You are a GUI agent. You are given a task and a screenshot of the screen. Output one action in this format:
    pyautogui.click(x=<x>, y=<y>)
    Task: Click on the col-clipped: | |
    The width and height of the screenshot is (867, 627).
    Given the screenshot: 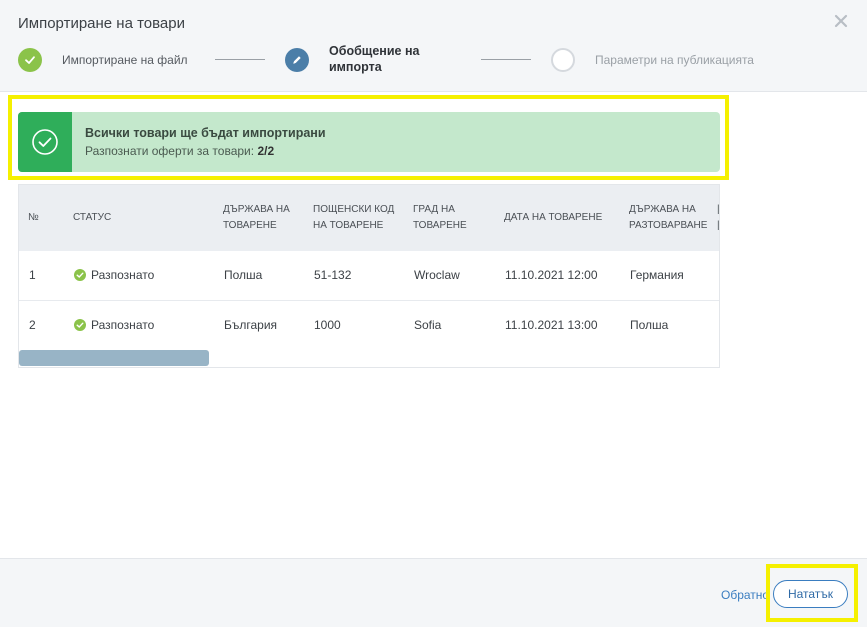 What is the action you would take?
    pyautogui.click(x=718, y=217)
    